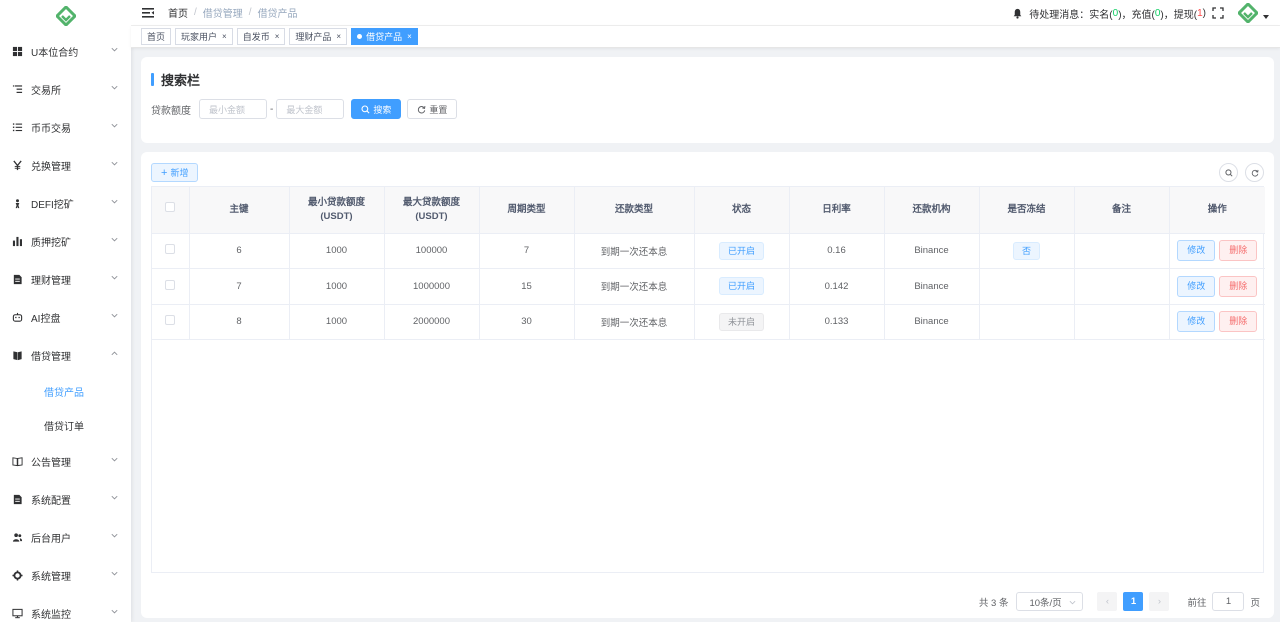 The image size is (1280, 622). I want to click on sidebar-item: 借贷管理, so click(65, 355).